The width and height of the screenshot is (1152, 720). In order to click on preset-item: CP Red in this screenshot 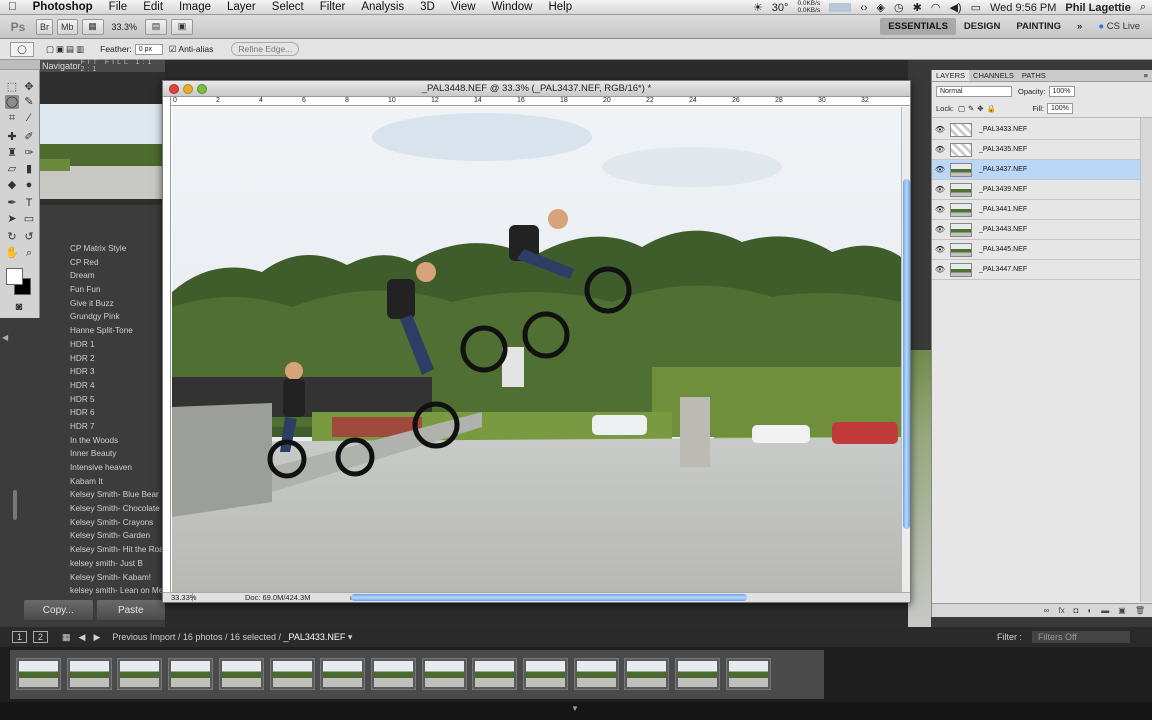, I will do `click(110, 263)`.